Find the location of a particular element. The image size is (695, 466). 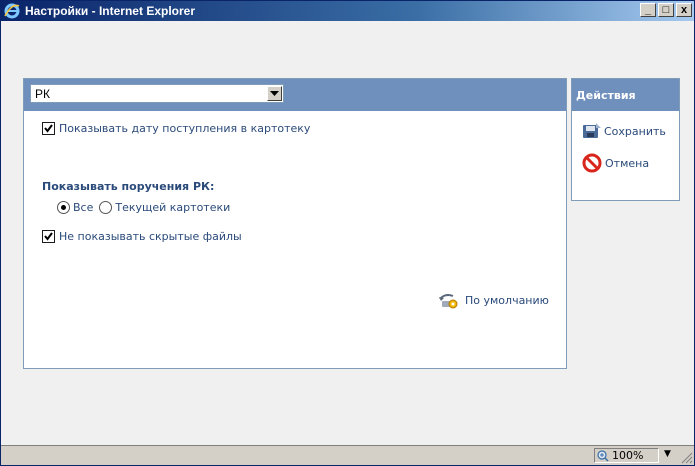

actions-panel: Действия Сохранить Отмена is located at coordinates (625, 139).